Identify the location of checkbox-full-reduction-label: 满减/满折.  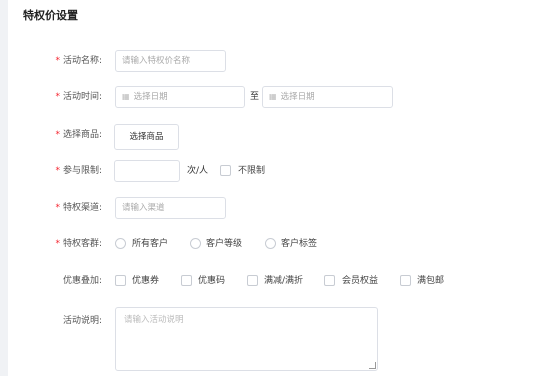
(284, 281).